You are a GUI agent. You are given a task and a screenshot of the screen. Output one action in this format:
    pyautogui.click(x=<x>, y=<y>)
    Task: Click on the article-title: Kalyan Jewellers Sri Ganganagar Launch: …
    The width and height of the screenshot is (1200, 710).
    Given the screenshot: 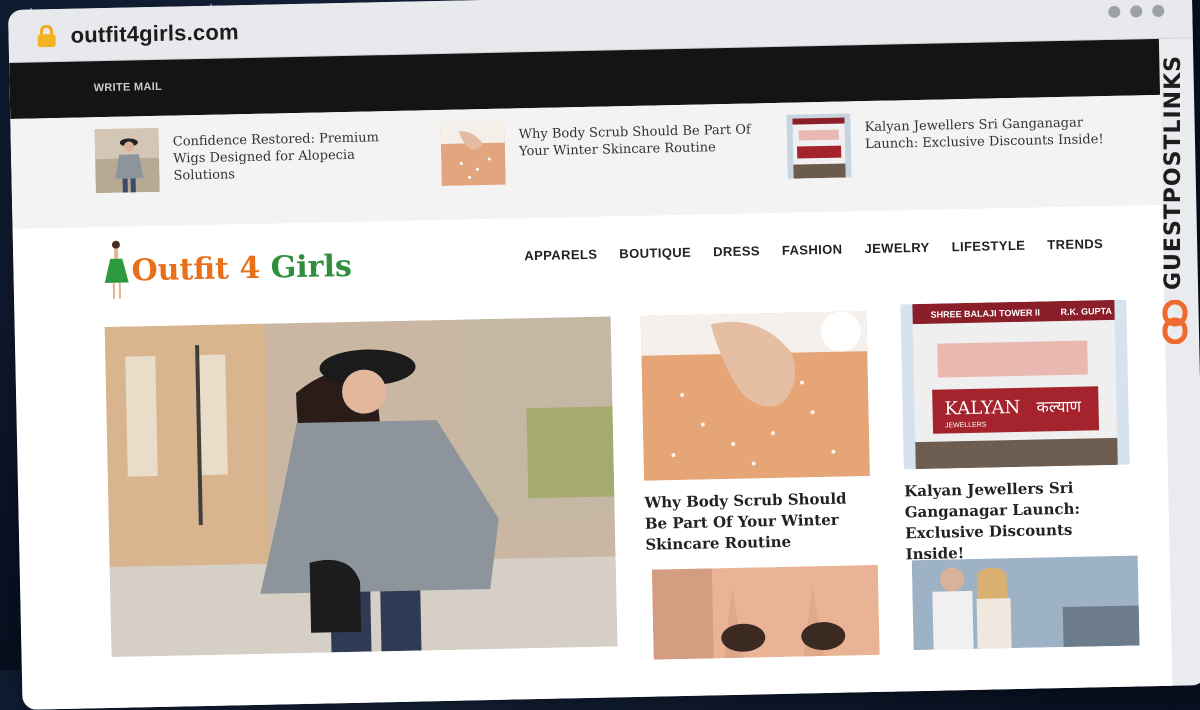 What is the action you would take?
    pyautogui.click(x=1015, y=521)
    